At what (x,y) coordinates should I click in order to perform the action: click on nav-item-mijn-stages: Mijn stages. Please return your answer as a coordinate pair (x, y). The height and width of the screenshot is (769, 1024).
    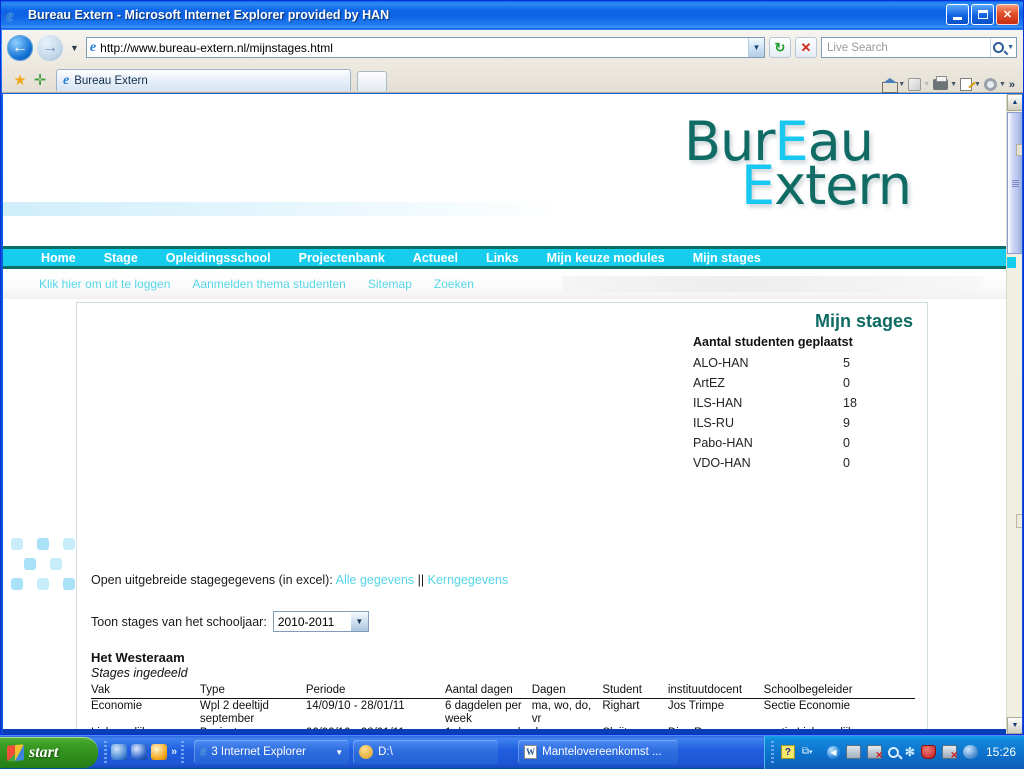
    Looking at the image, I should click on (727, 258).